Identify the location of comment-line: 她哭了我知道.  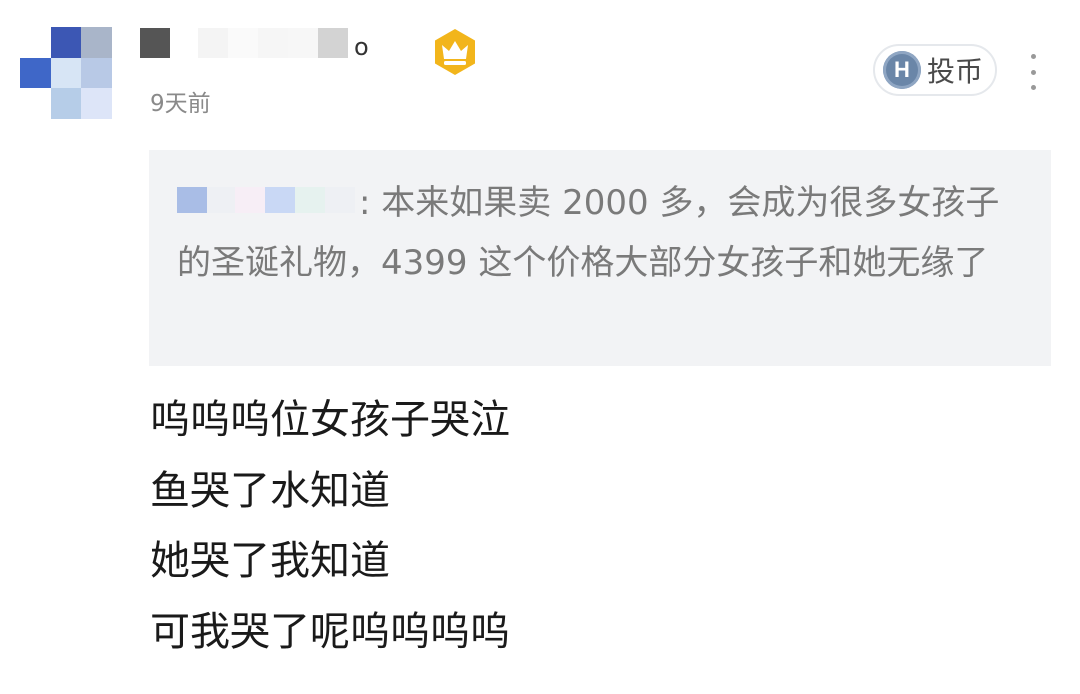
(270, 561).